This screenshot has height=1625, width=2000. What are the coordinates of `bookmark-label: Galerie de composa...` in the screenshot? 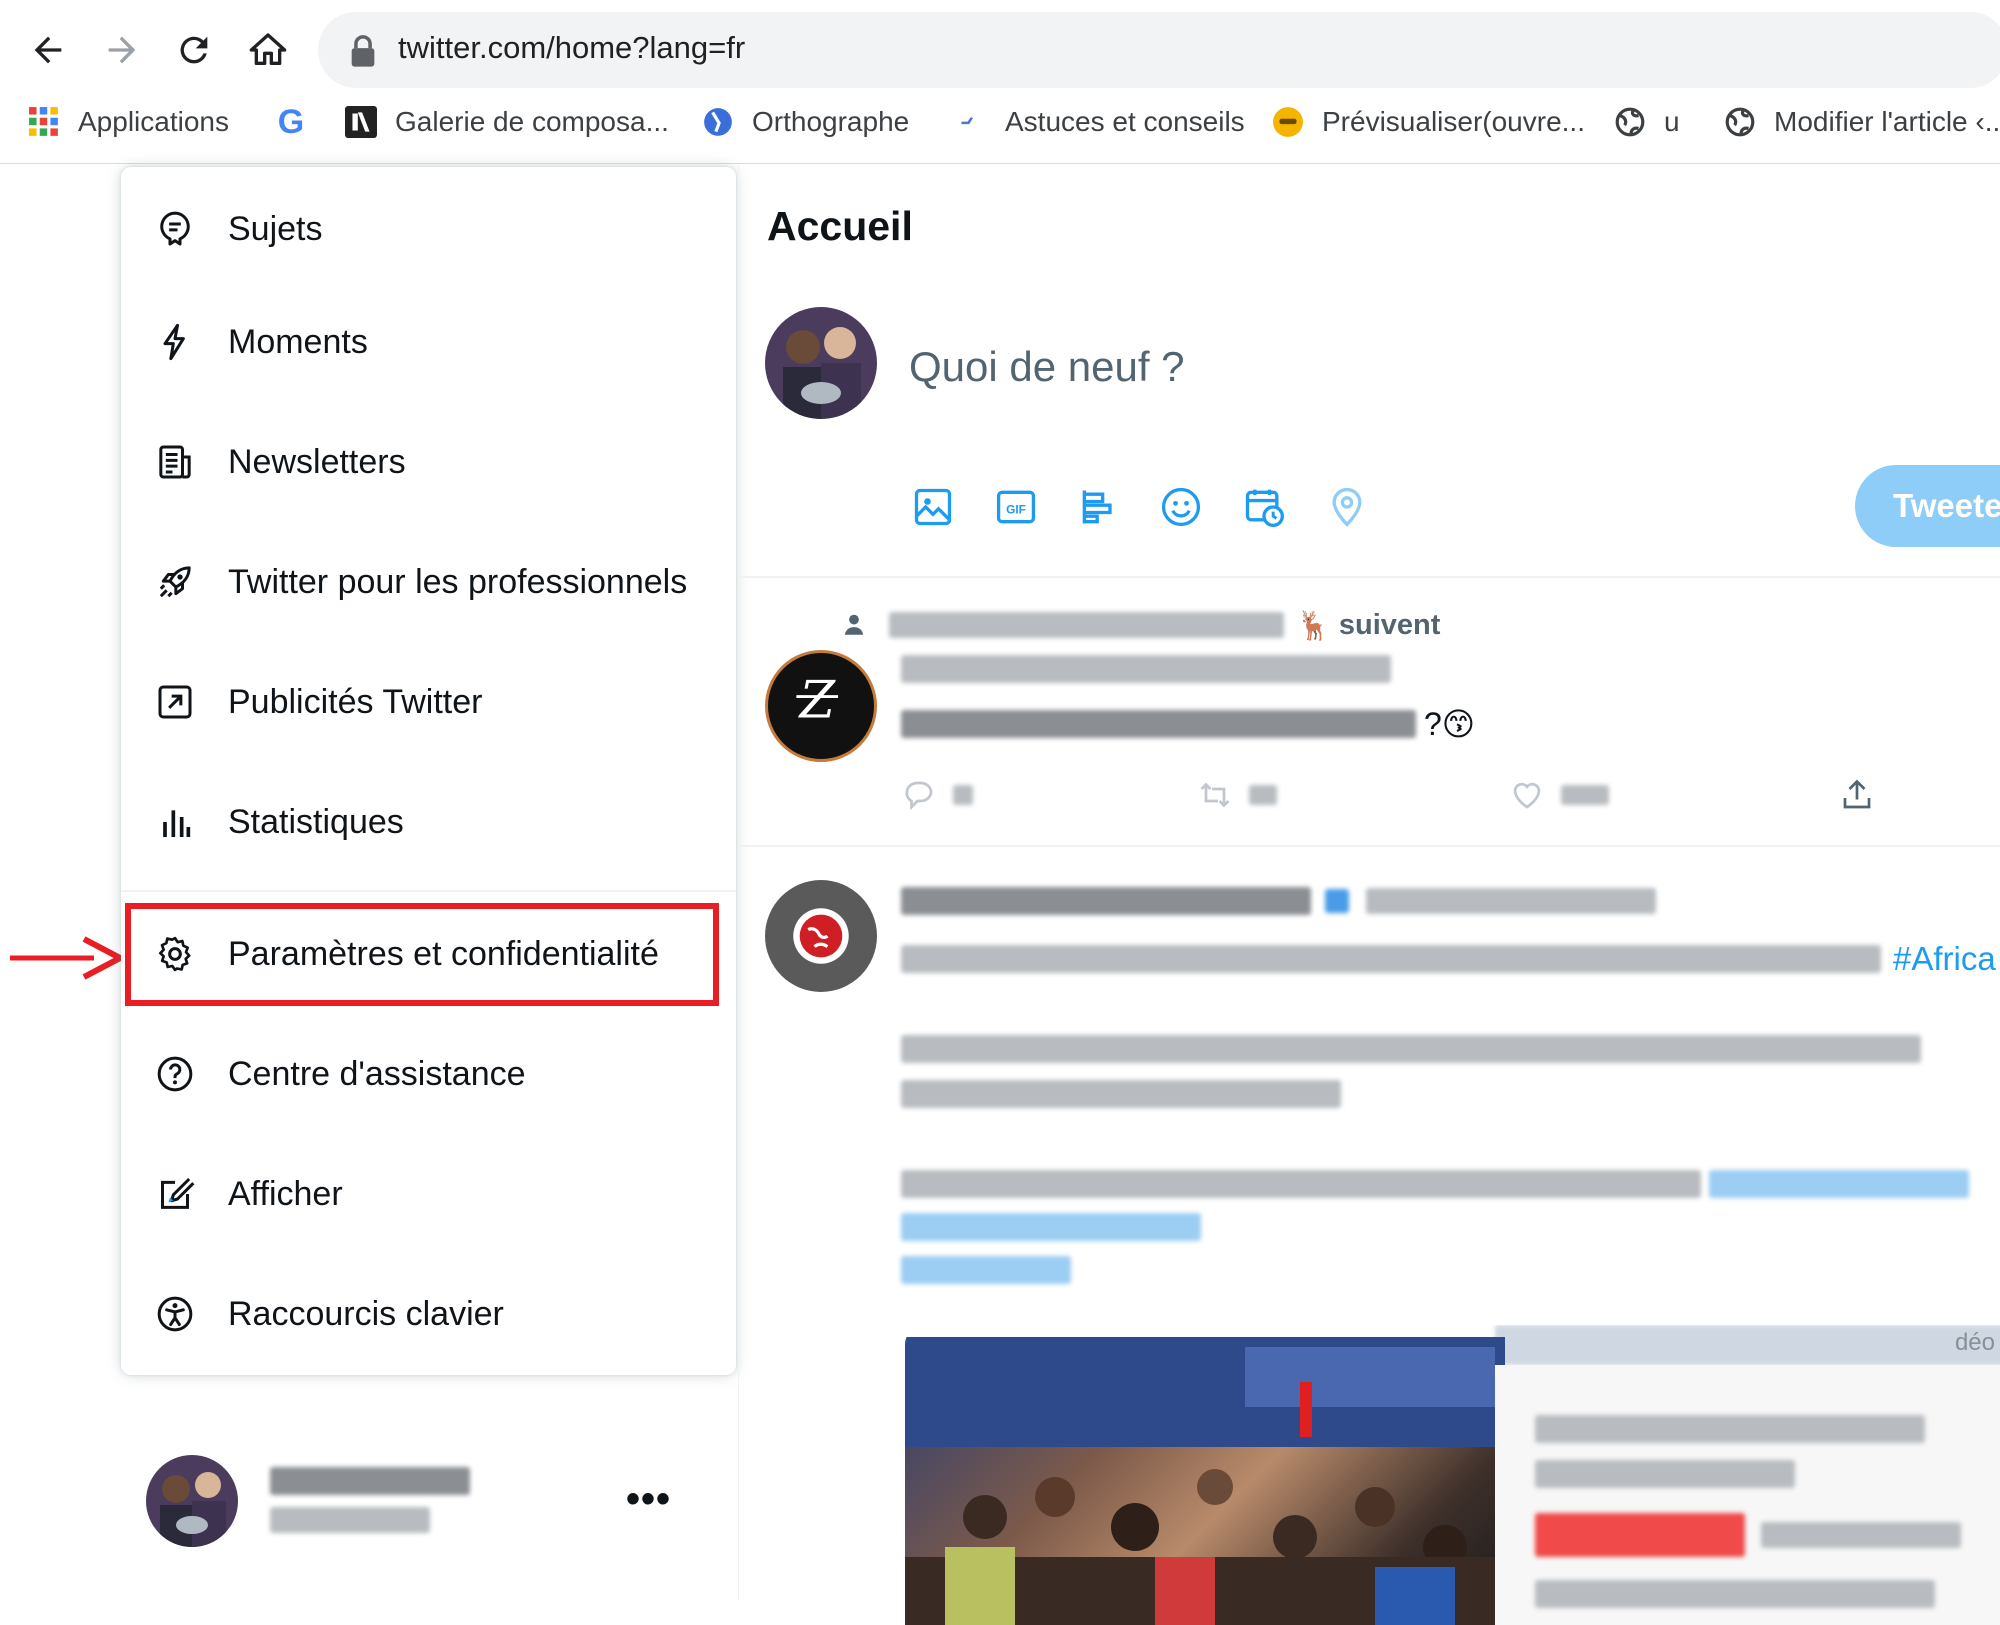 It's located at (532, 121).